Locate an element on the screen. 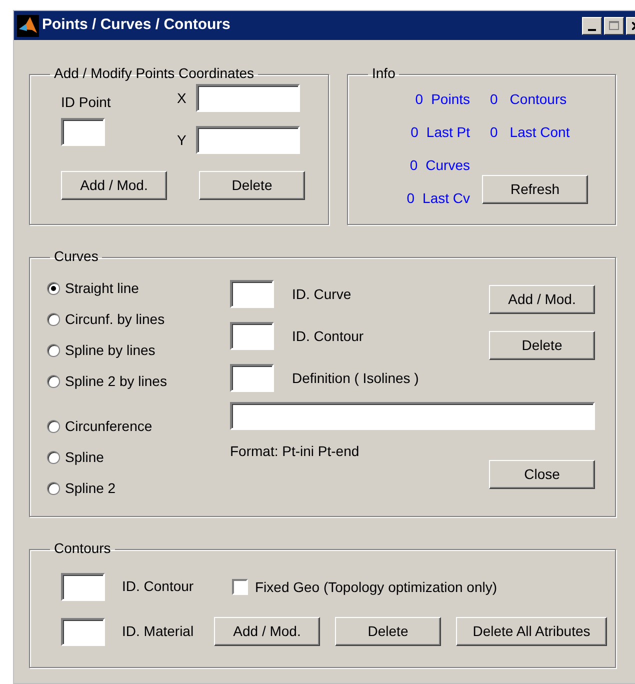  format-hint: Format: Pt-ini Pt-end is located at coordinates (295, 451).